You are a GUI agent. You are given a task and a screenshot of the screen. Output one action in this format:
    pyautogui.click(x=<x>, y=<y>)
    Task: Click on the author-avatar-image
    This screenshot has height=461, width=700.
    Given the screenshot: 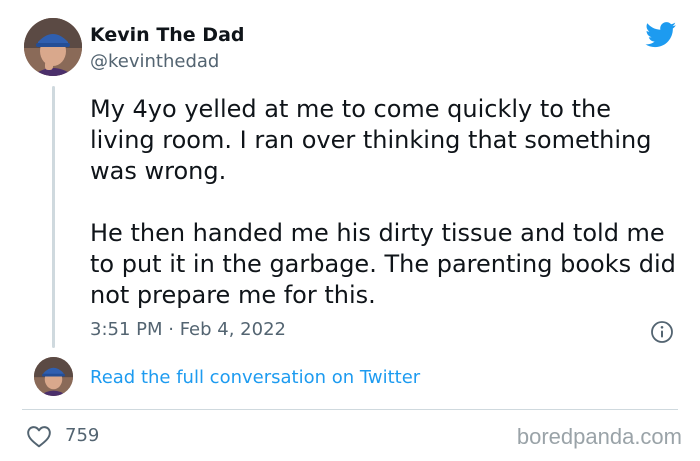 What is the action you would take?
    pyautogui.click(x=53, y=47)
    